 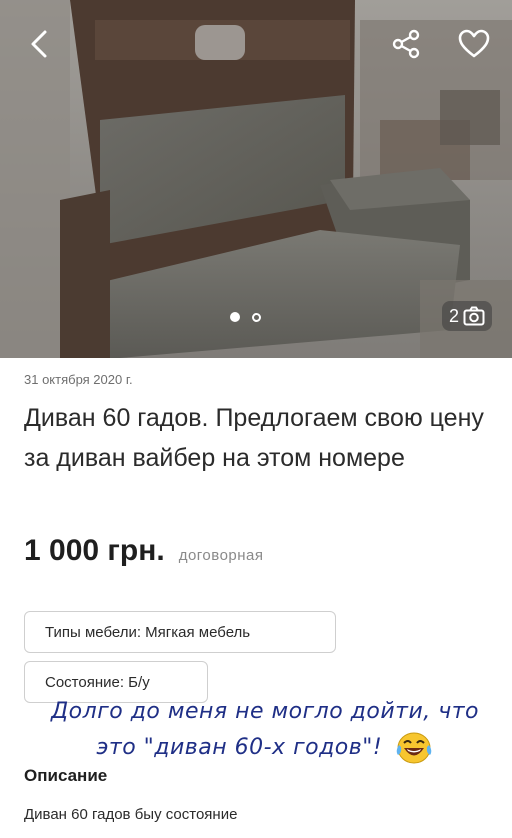 What do you see at coordinates (235, 317) in the screenshot?
I see `pagination-dot-active` at bounding box center [235, 317].